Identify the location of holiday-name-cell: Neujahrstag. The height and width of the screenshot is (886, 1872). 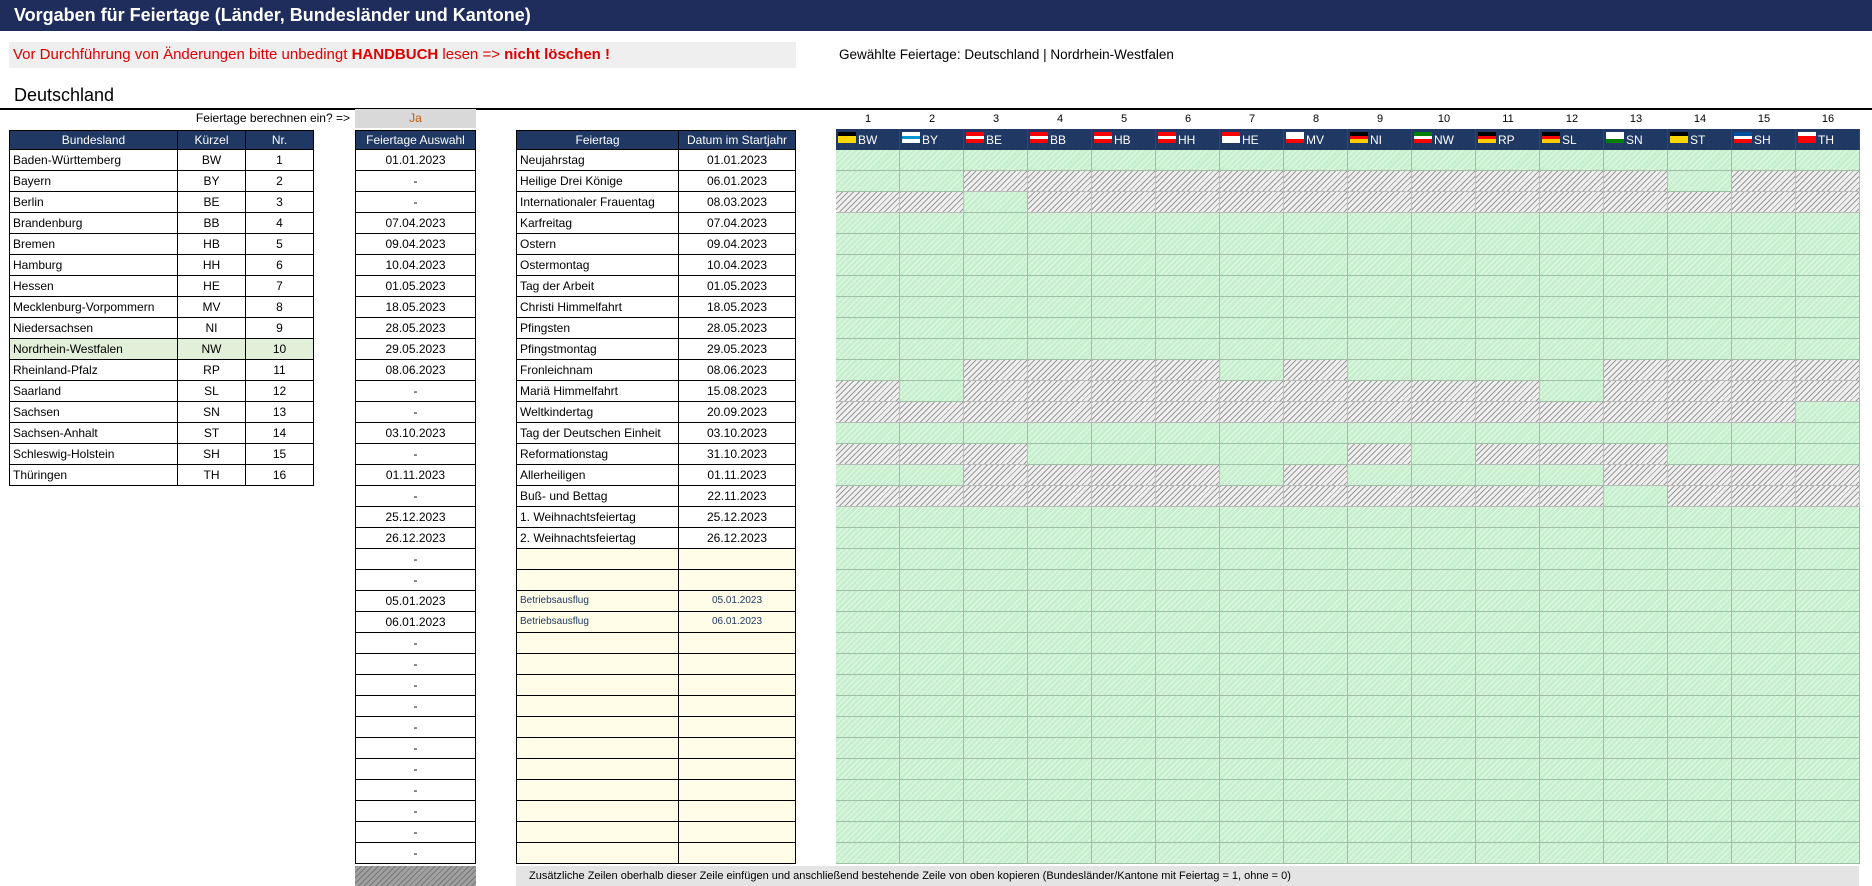
(597, 160).